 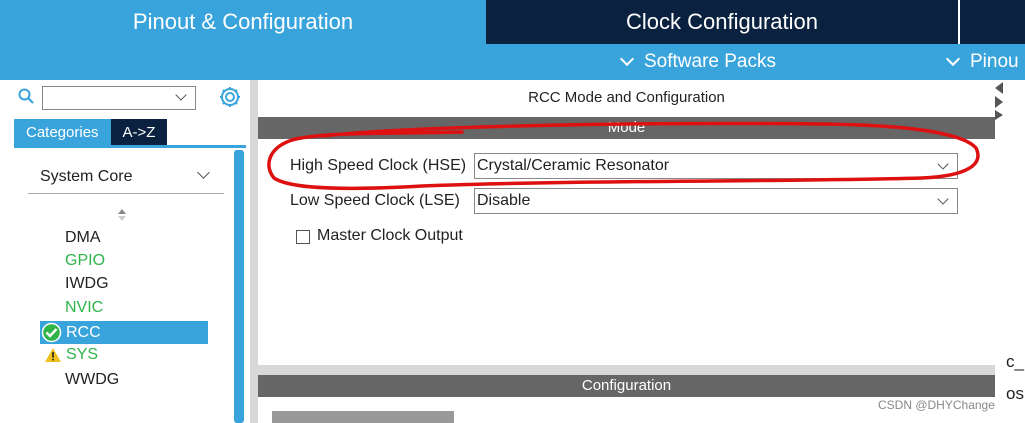 I want to click on search-icon, so click(x=26, y=96).